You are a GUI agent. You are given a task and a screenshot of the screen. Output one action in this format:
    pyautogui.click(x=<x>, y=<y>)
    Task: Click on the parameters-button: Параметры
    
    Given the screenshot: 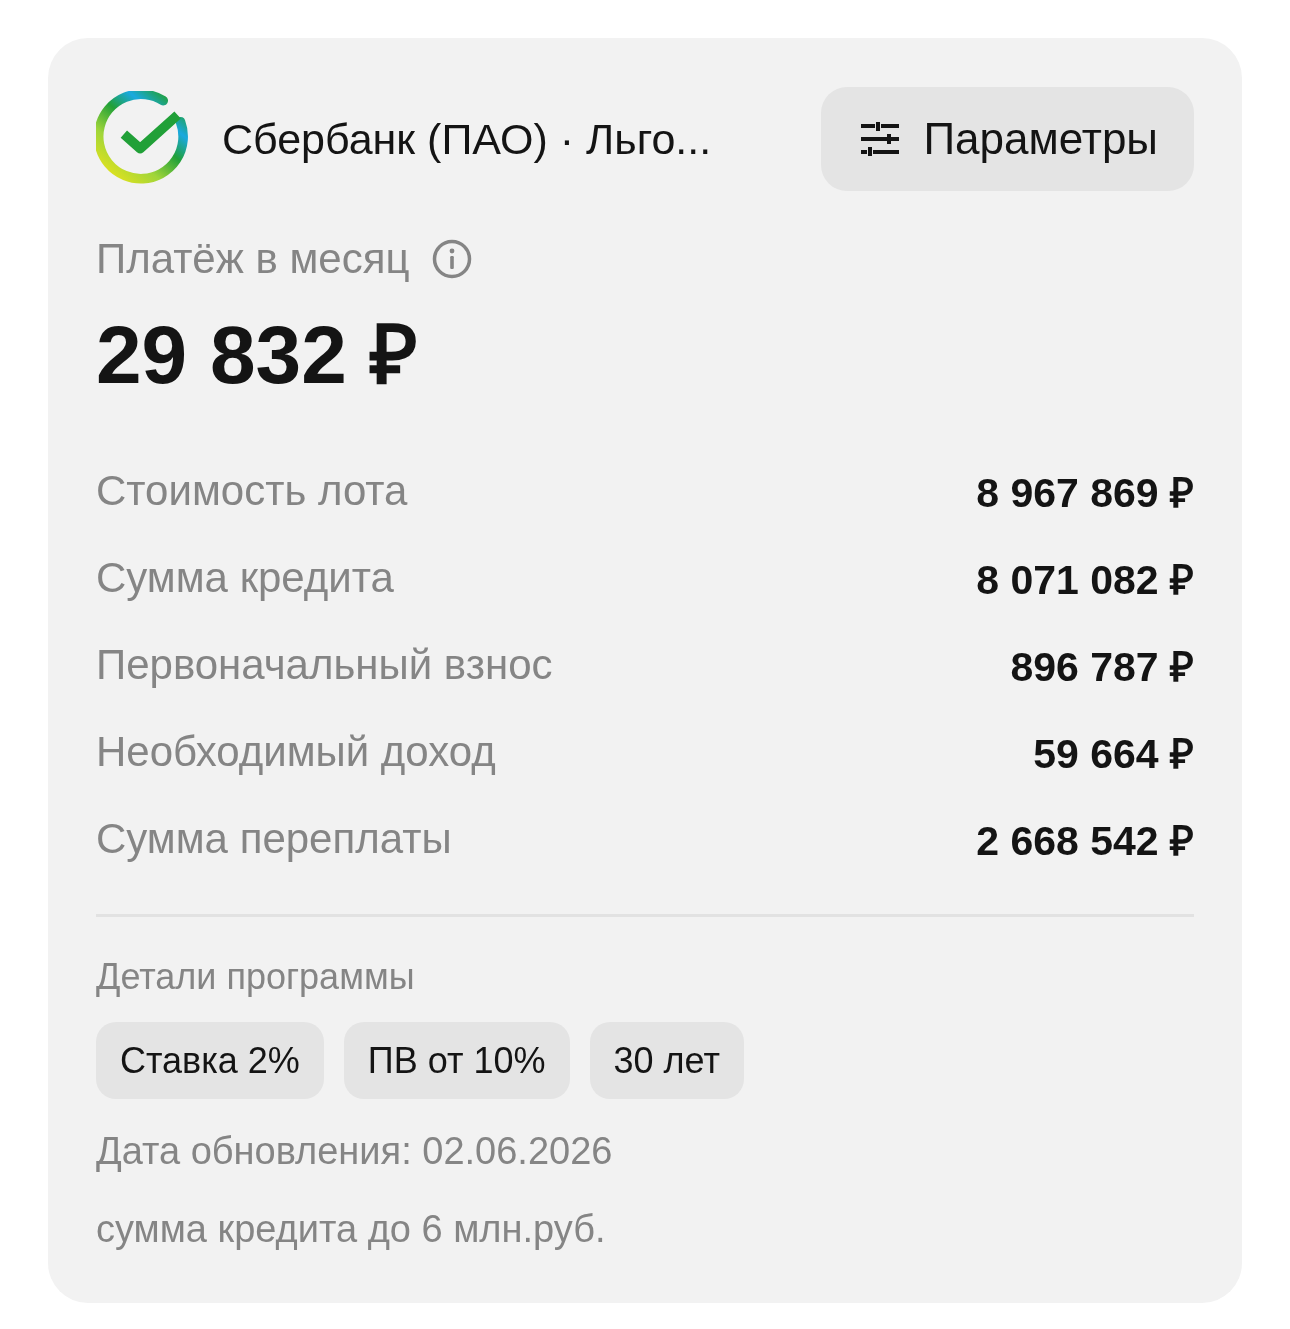 What is the action you would take?
    pyautogui.click(x=1007, y=139)
    